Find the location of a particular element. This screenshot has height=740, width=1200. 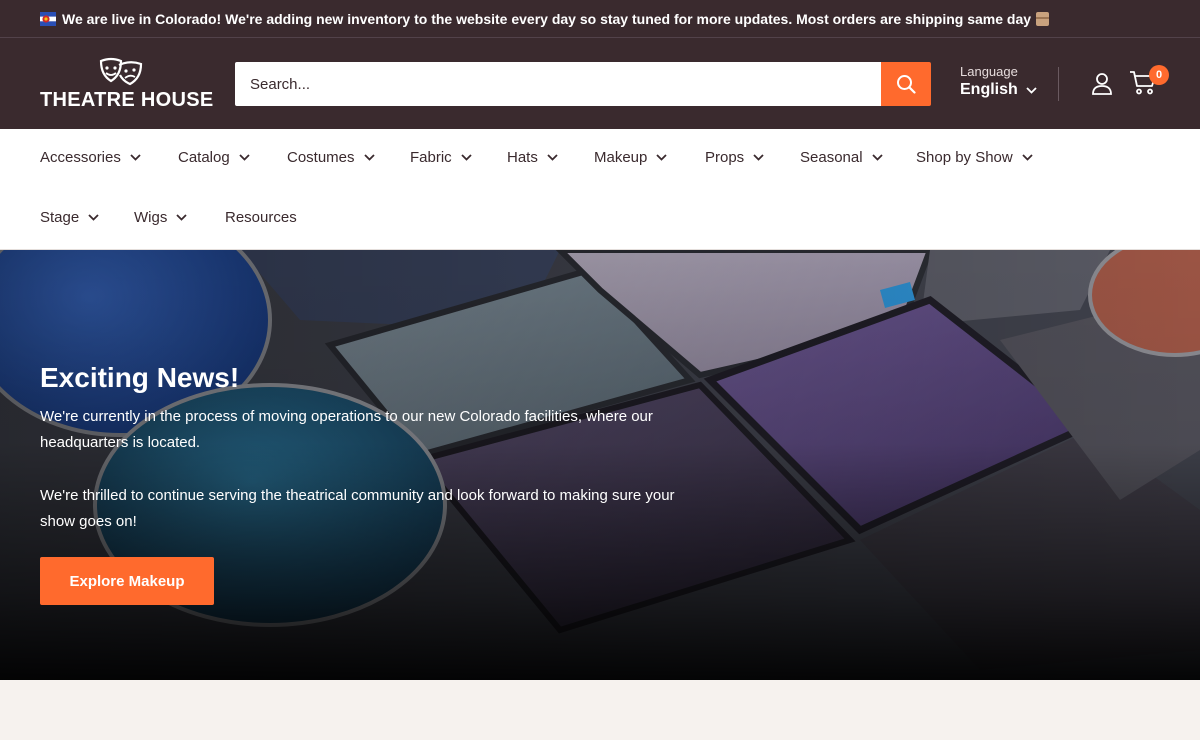

nav-item-stage: Stage is located at coordinates (69, 217).